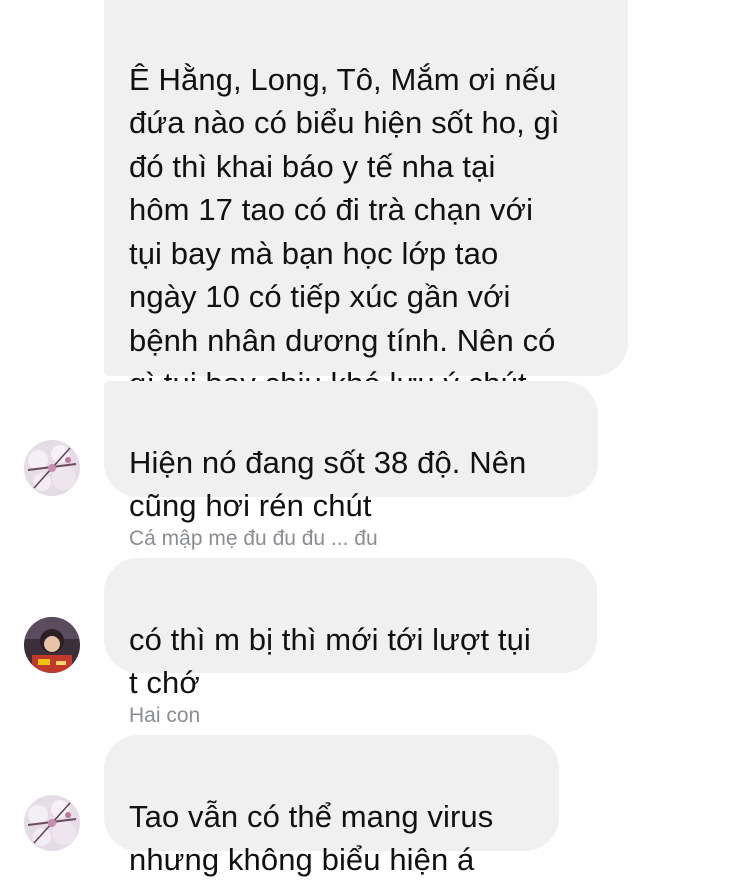 This screenshot has height=882, width=750. I want to click on flower-avatar-icon, so click(52, 468).